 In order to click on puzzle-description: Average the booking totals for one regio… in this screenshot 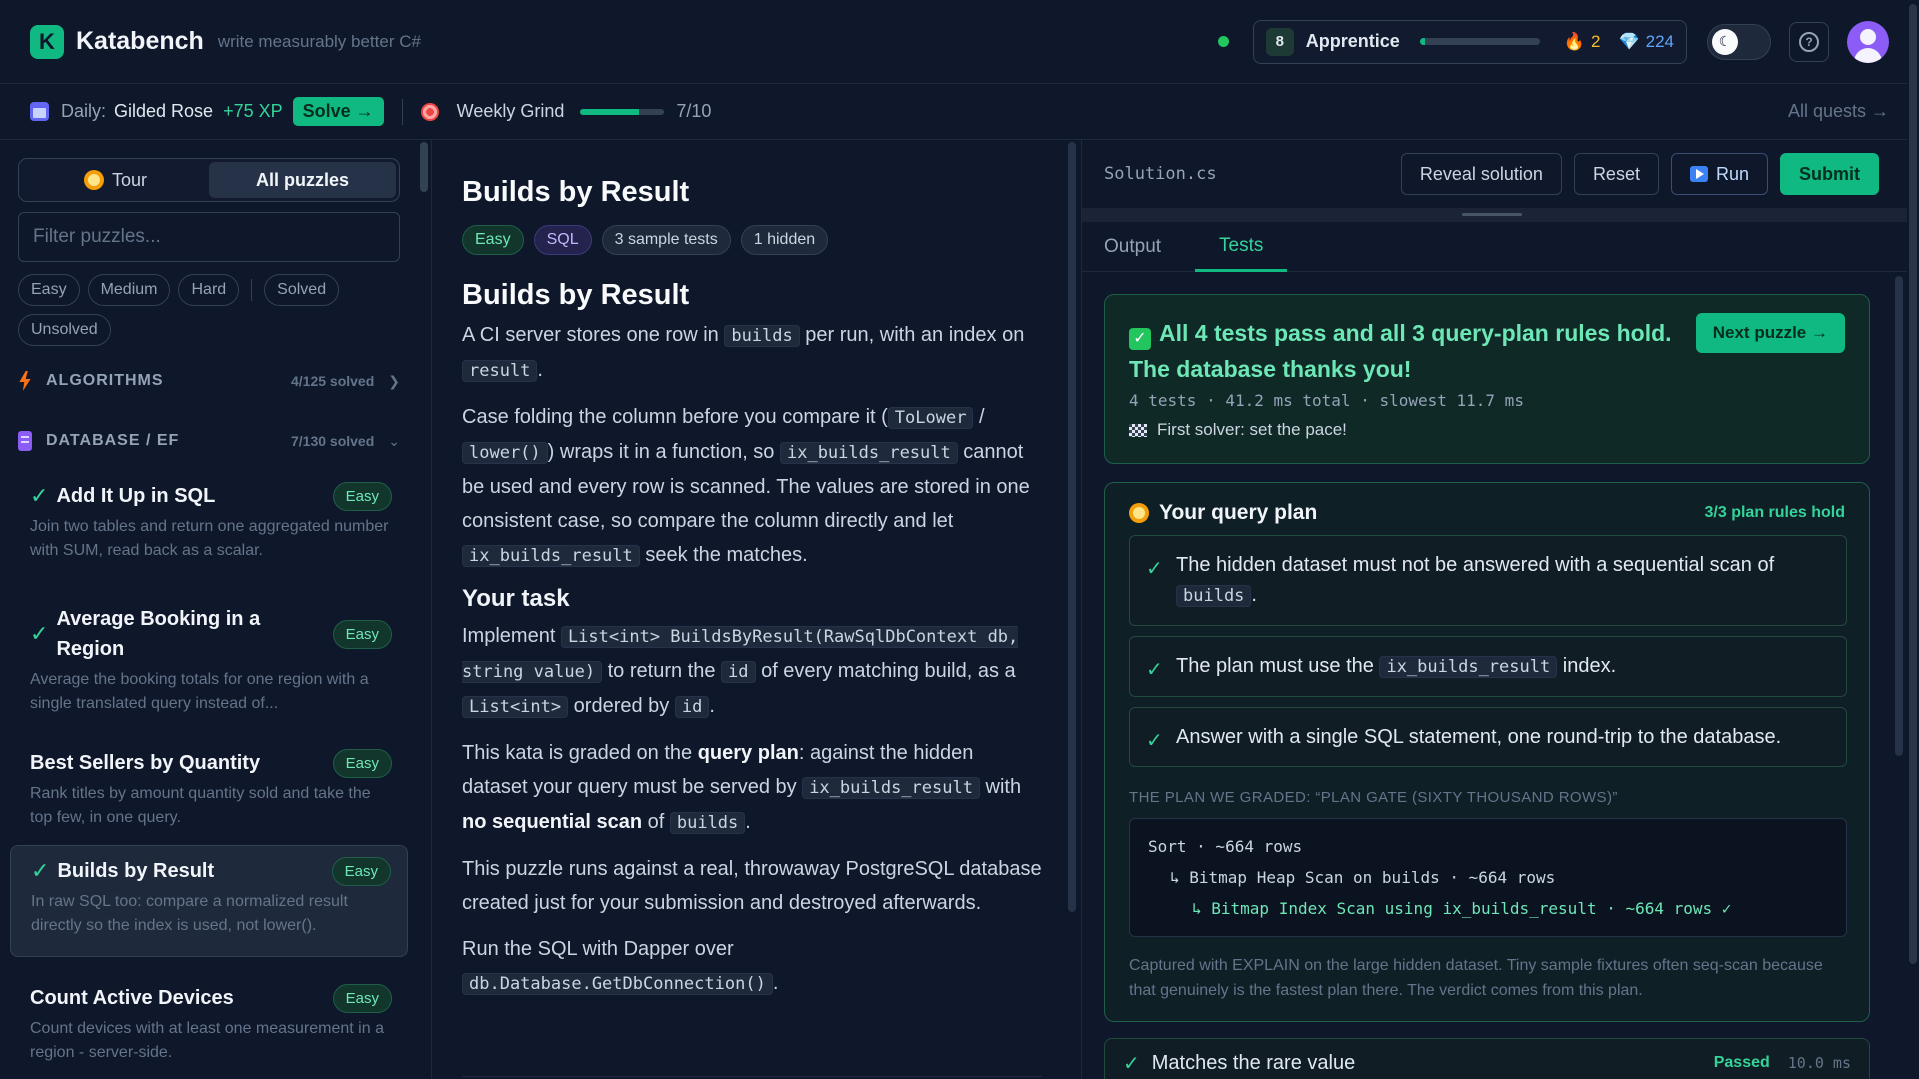, I will do `click(199, 691)`.